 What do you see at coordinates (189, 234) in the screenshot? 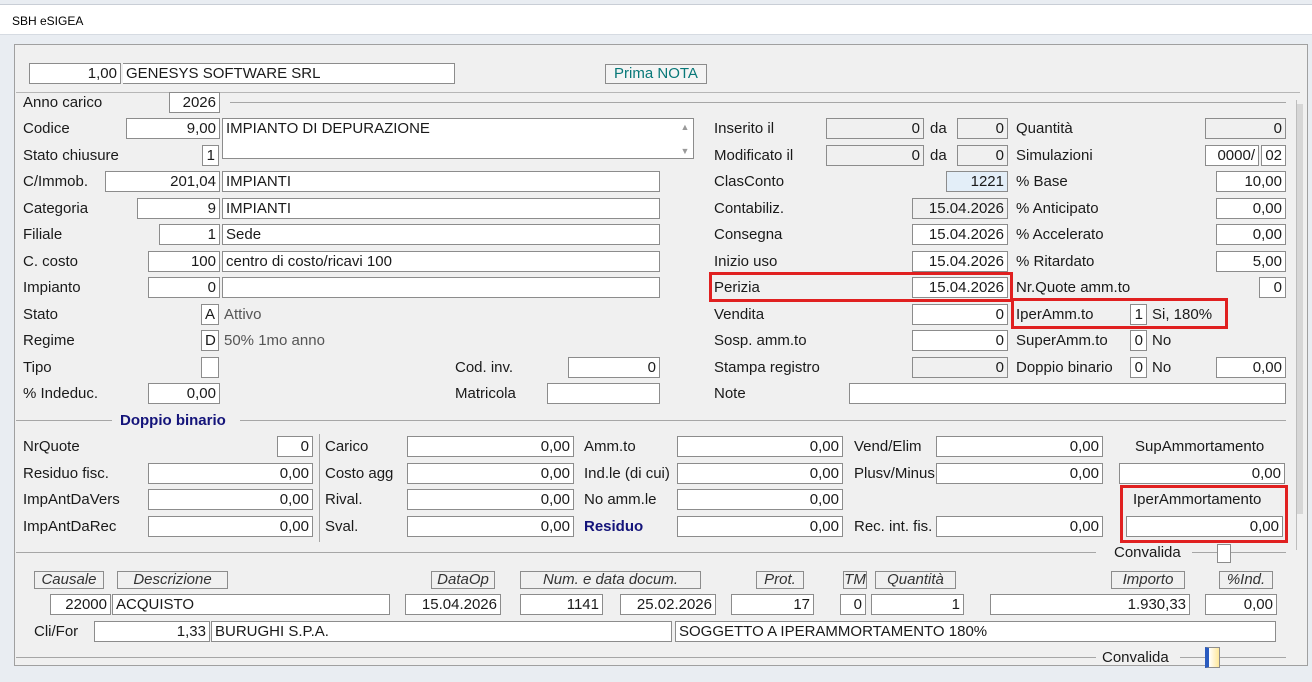
I see `filiale-field: 1` at bounding box center [189, 234].